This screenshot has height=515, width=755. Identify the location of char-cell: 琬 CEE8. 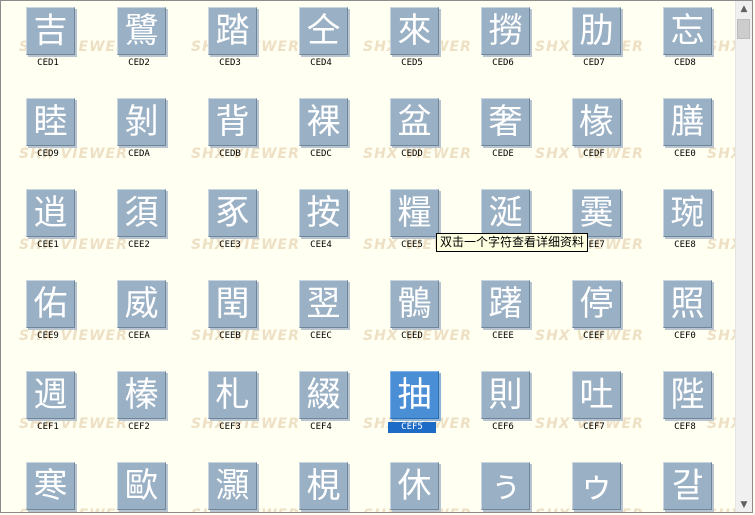
(691, 223).